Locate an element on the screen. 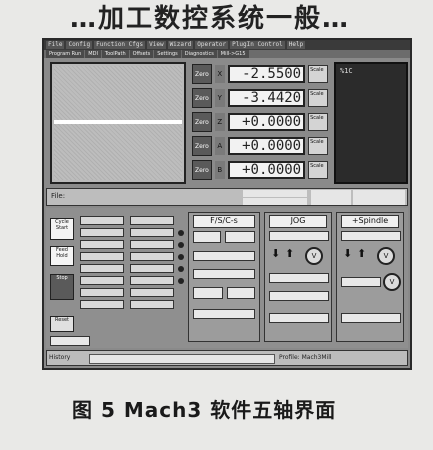 Image resolution: width=433 pixels, height=450 pixels. axis-row-z: Zero Z +0.0000 Scale is located at coordinates (260, 122).